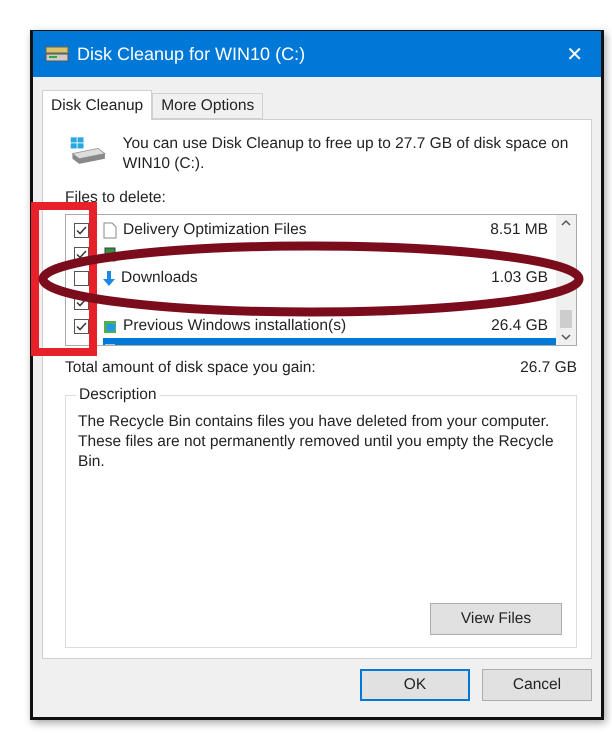 The height and width of the screenshot is (733, 612). Describe the element at coordinates (97, 105) in the screenshot. I see `tab: Disk Cleanup` at that location.